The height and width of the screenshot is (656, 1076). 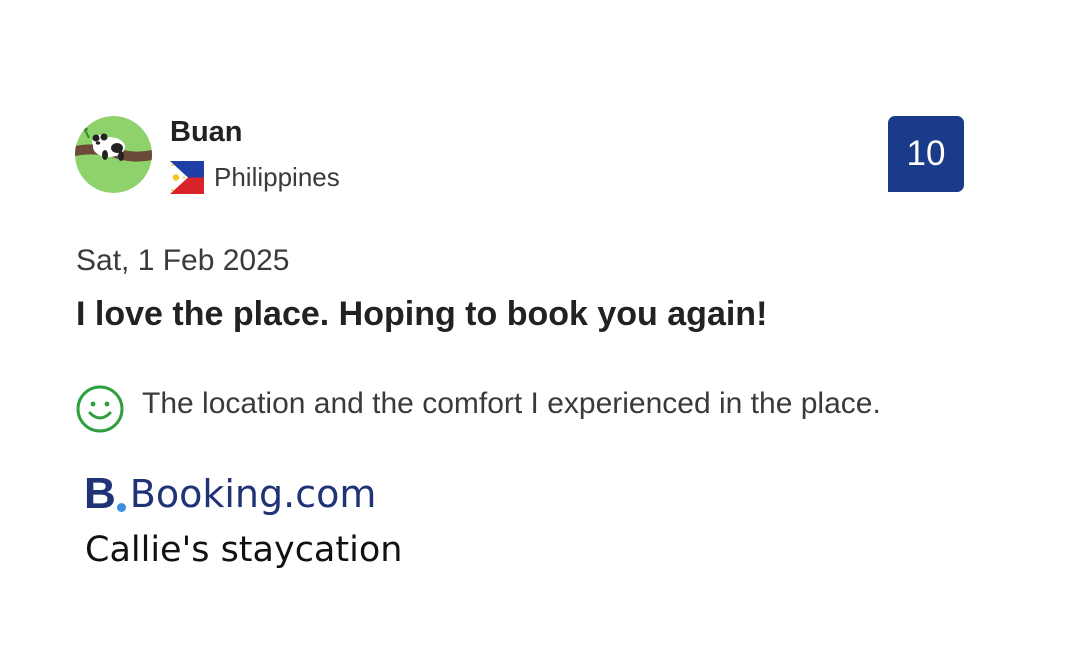 I want to click on philippines-flag-icon, so click(x=187, y=177).